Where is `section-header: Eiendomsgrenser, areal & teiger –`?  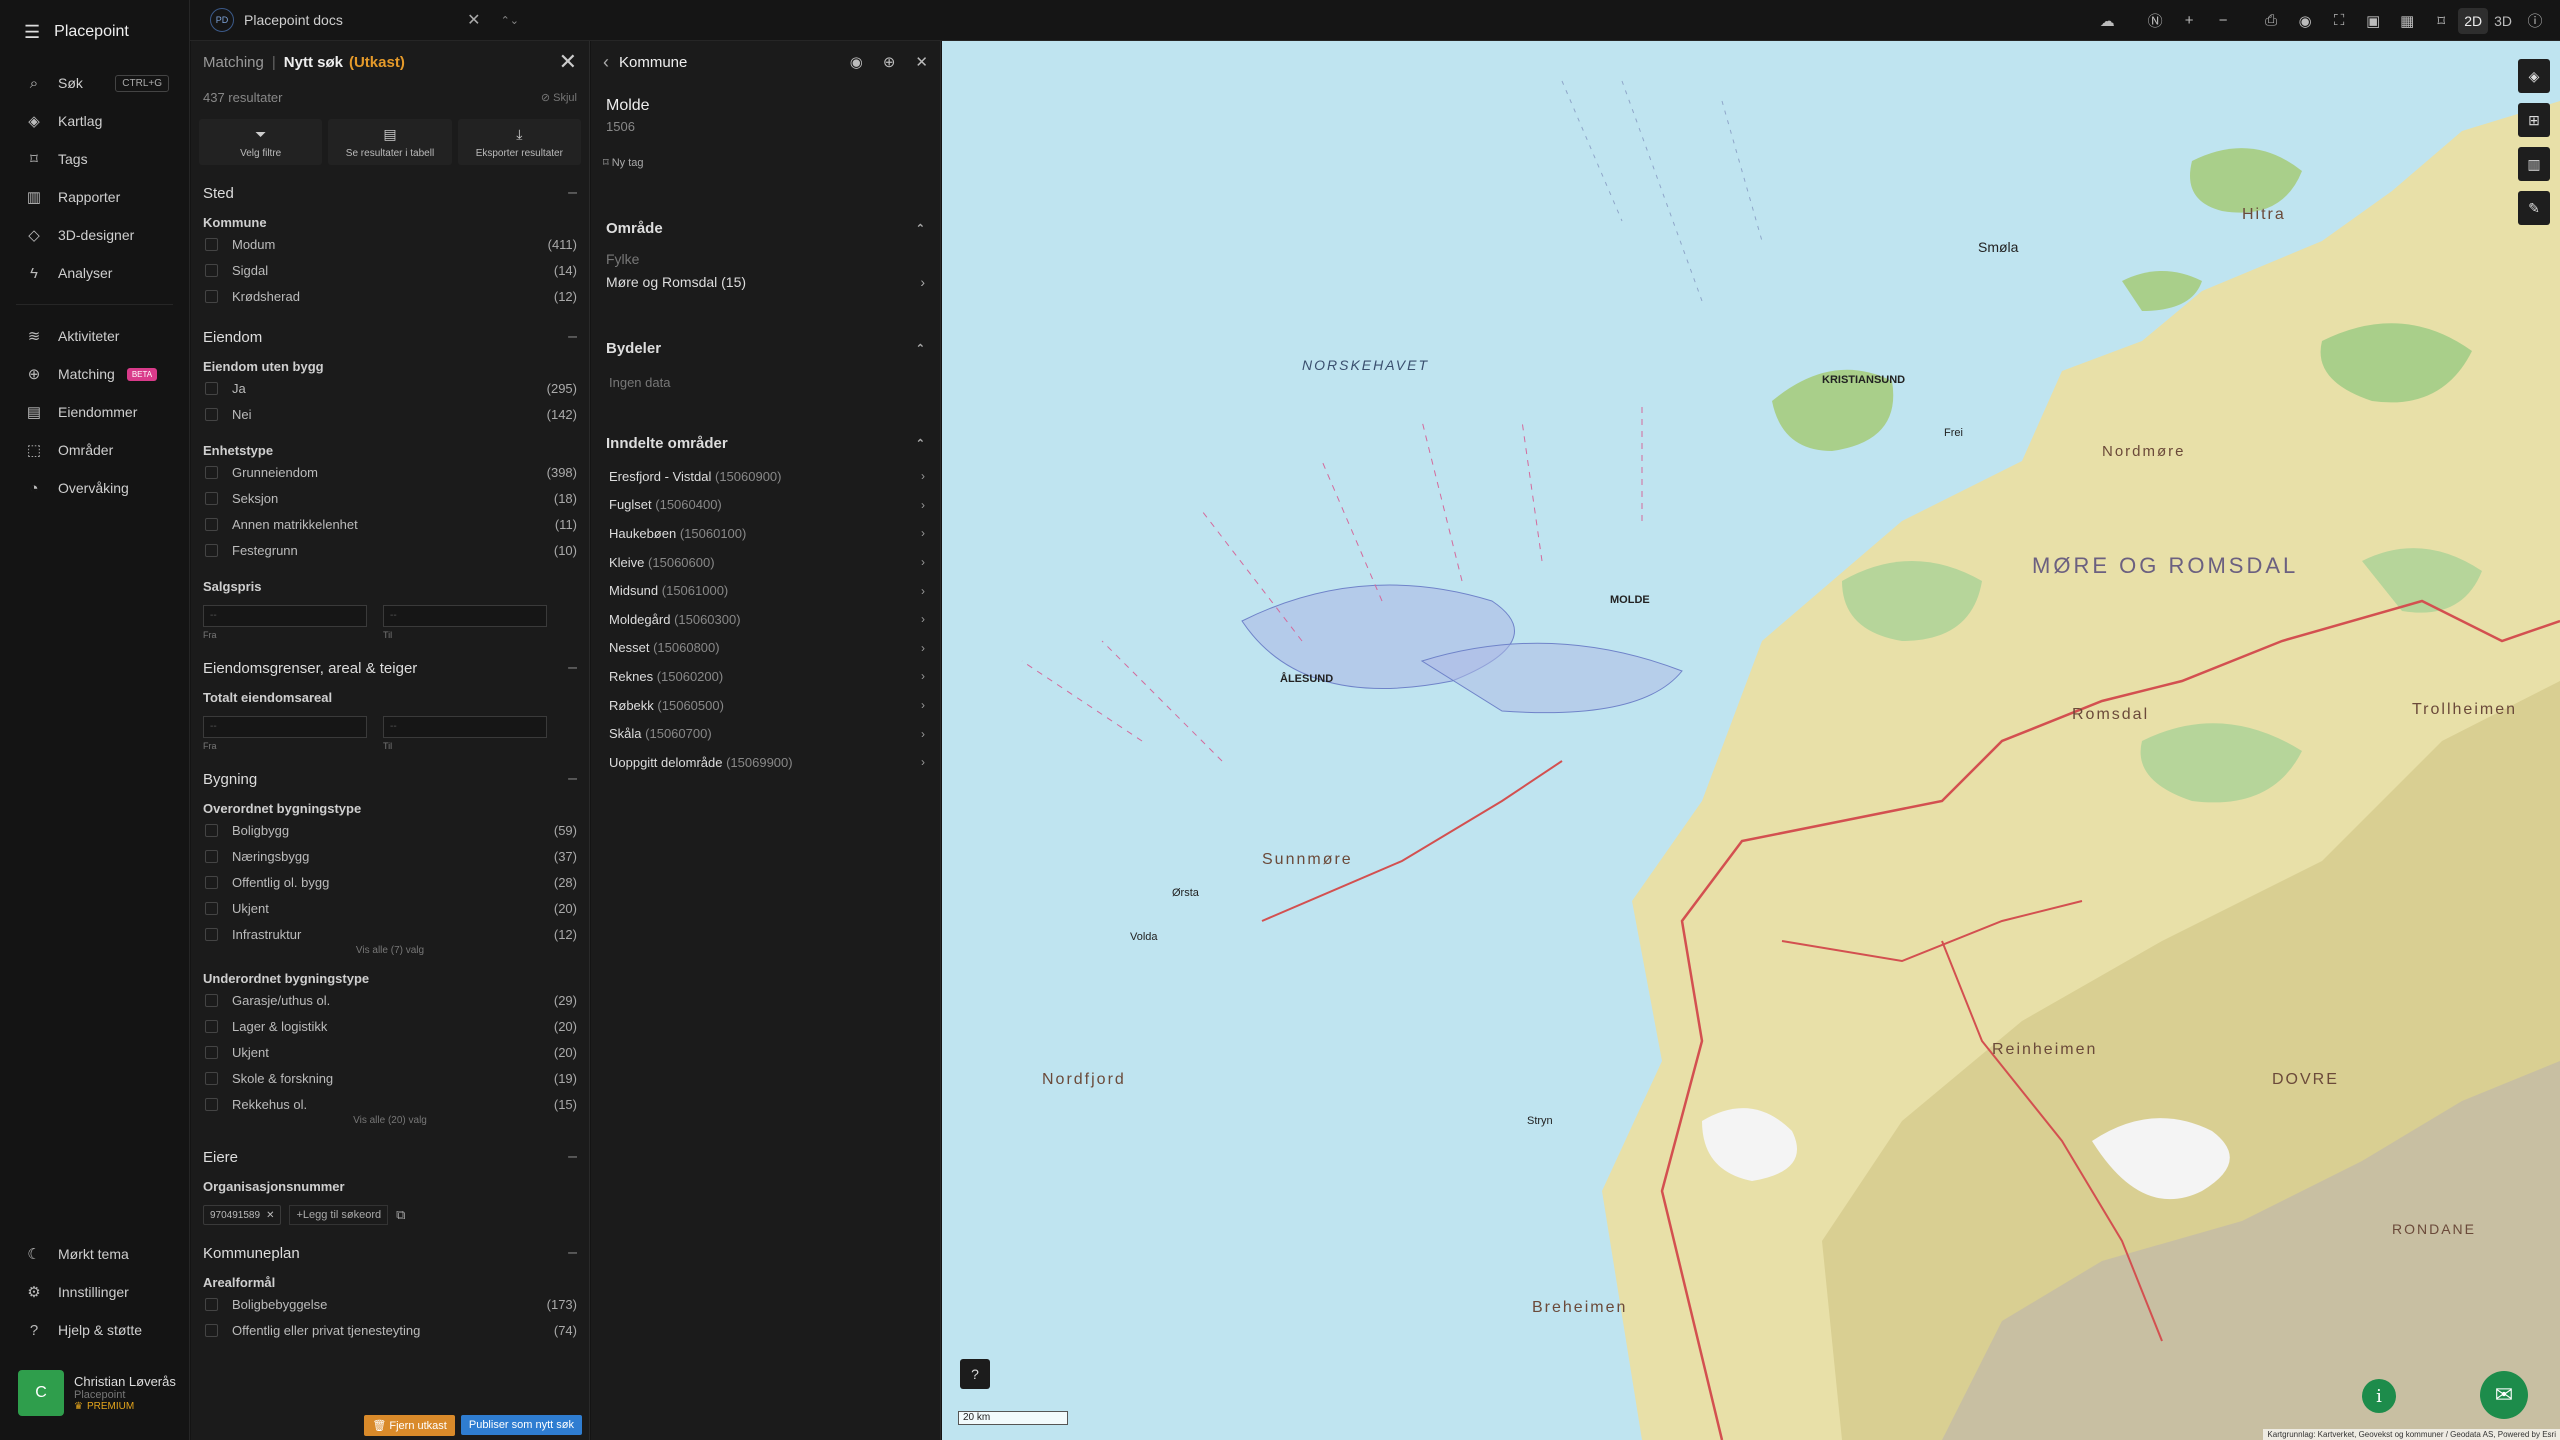
section-header: Eiendomsgrenser, areal & teiger – is located at coordinates (390, 668).